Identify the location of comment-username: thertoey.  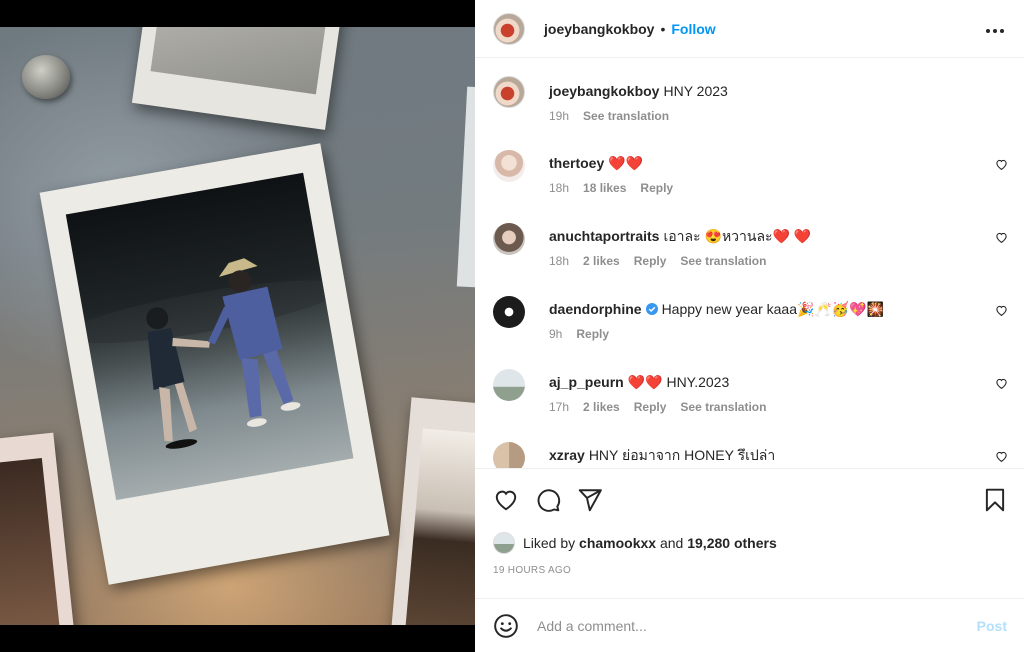
(576, 163).